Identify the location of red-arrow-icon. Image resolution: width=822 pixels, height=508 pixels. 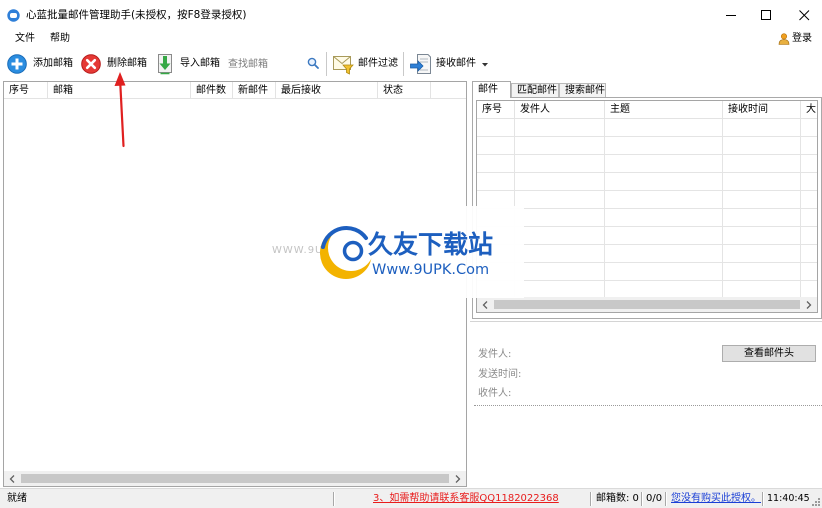
(122, 110).